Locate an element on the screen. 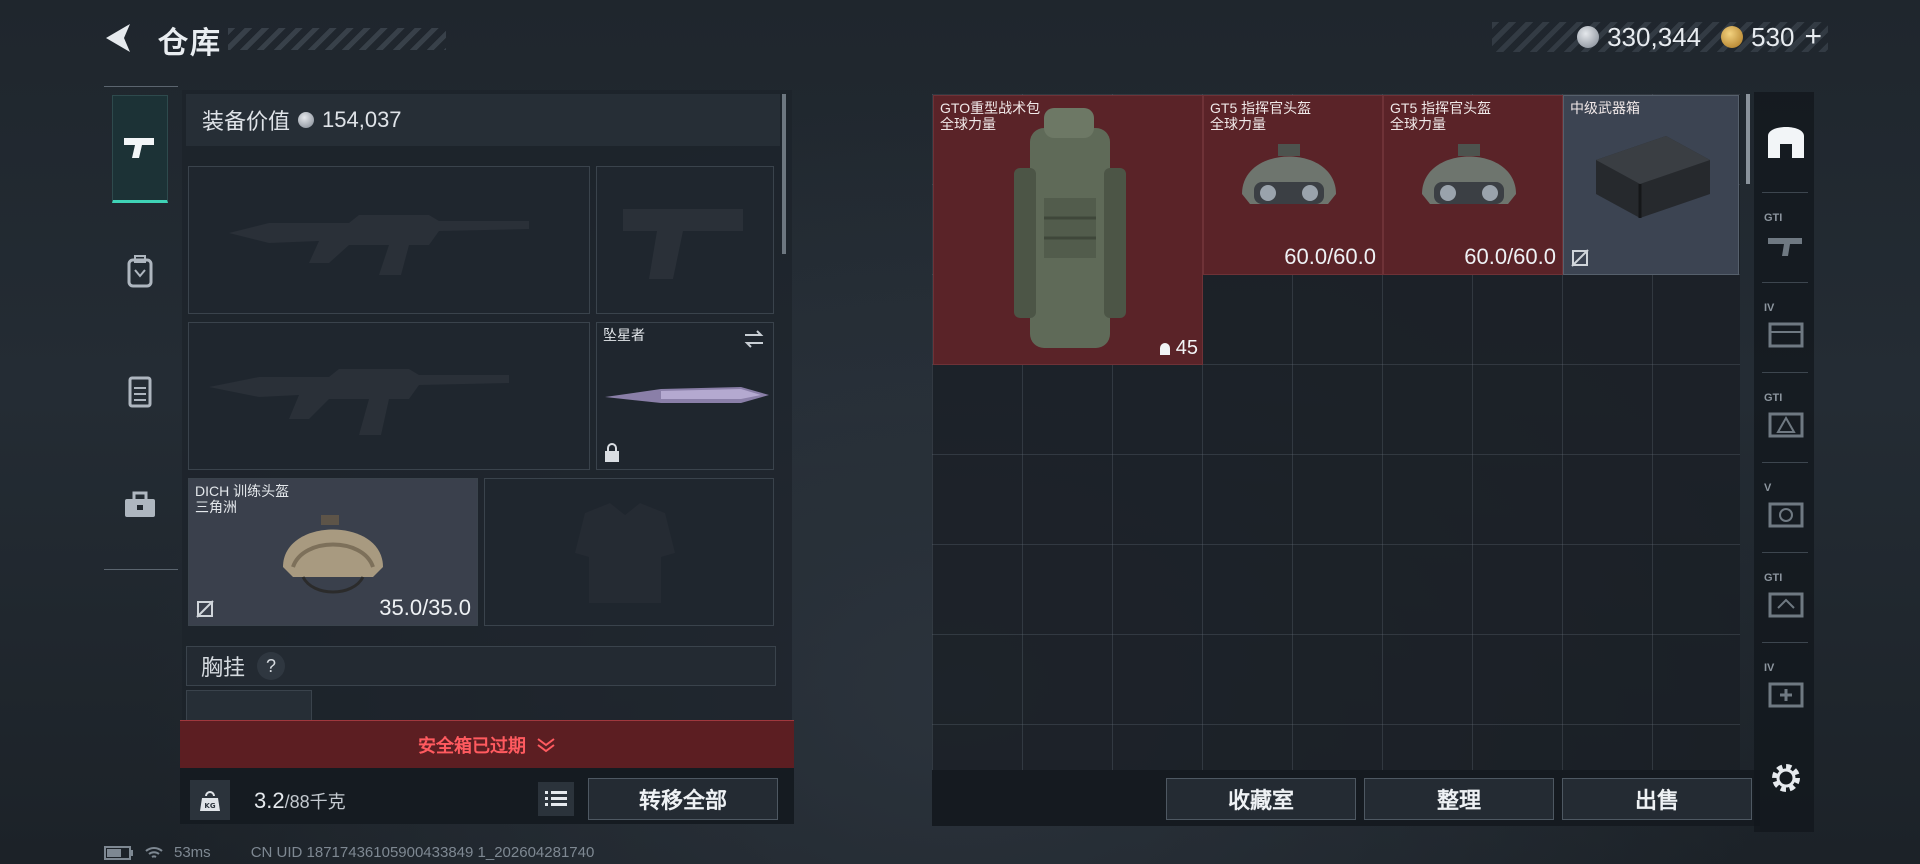  helmet-durability: 35.0/35.0 is located at coordinates (425, 607).